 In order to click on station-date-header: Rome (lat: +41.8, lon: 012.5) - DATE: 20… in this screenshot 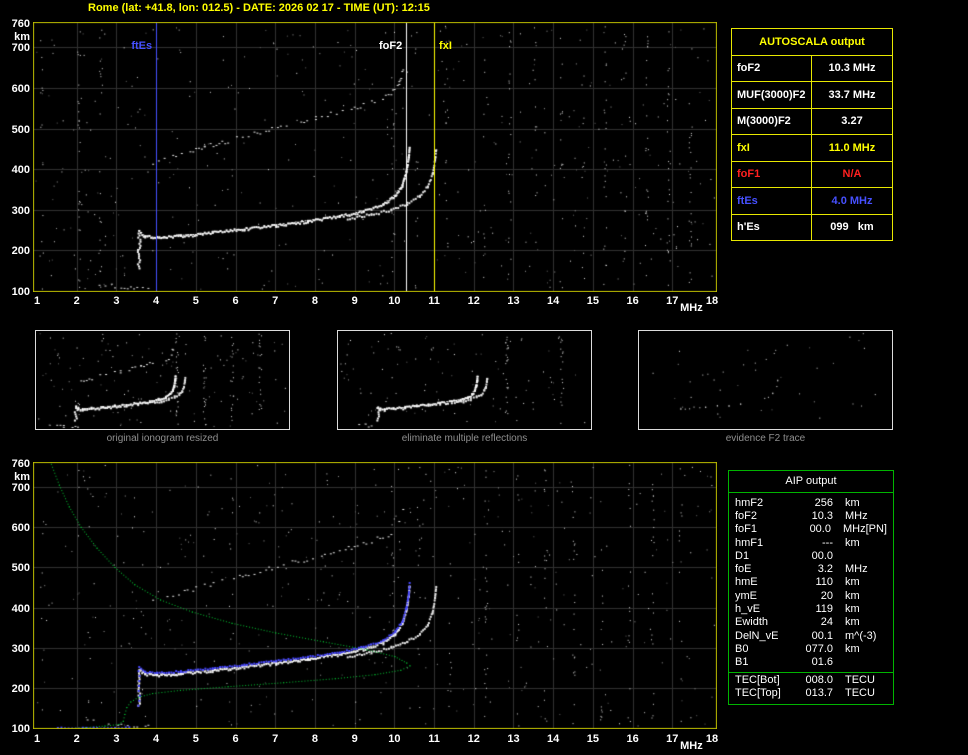, I will do `click(259, 8)`.